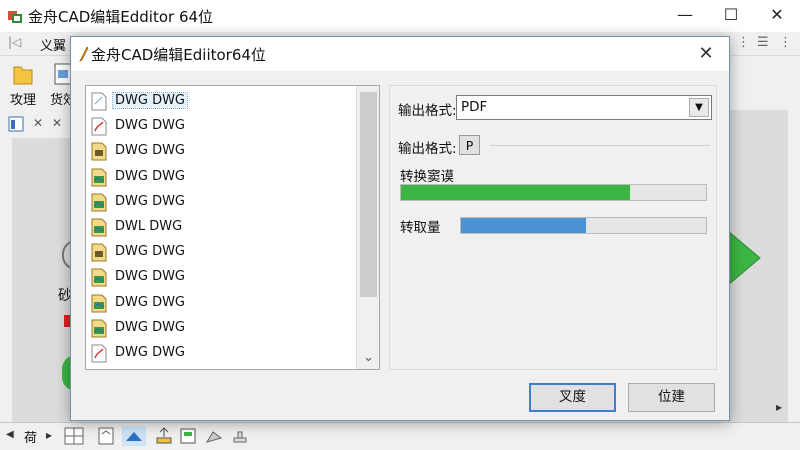 The width and height of the screenshot is (800, 450). What do you see at coordinates (14, 42) in the screenshot?
I see `back-icon: |◁` at bounding box center [14, 42].